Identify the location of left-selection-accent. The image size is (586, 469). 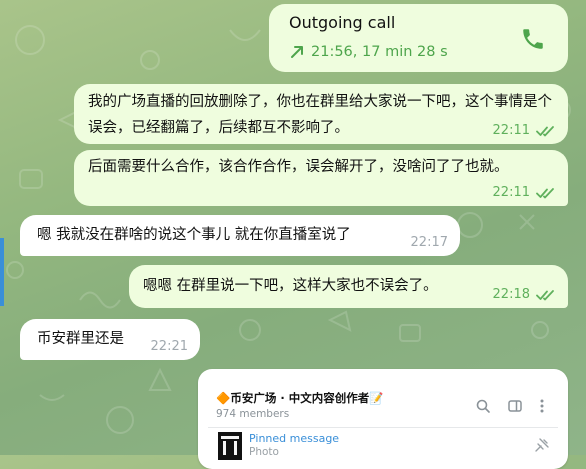
(2, 272).